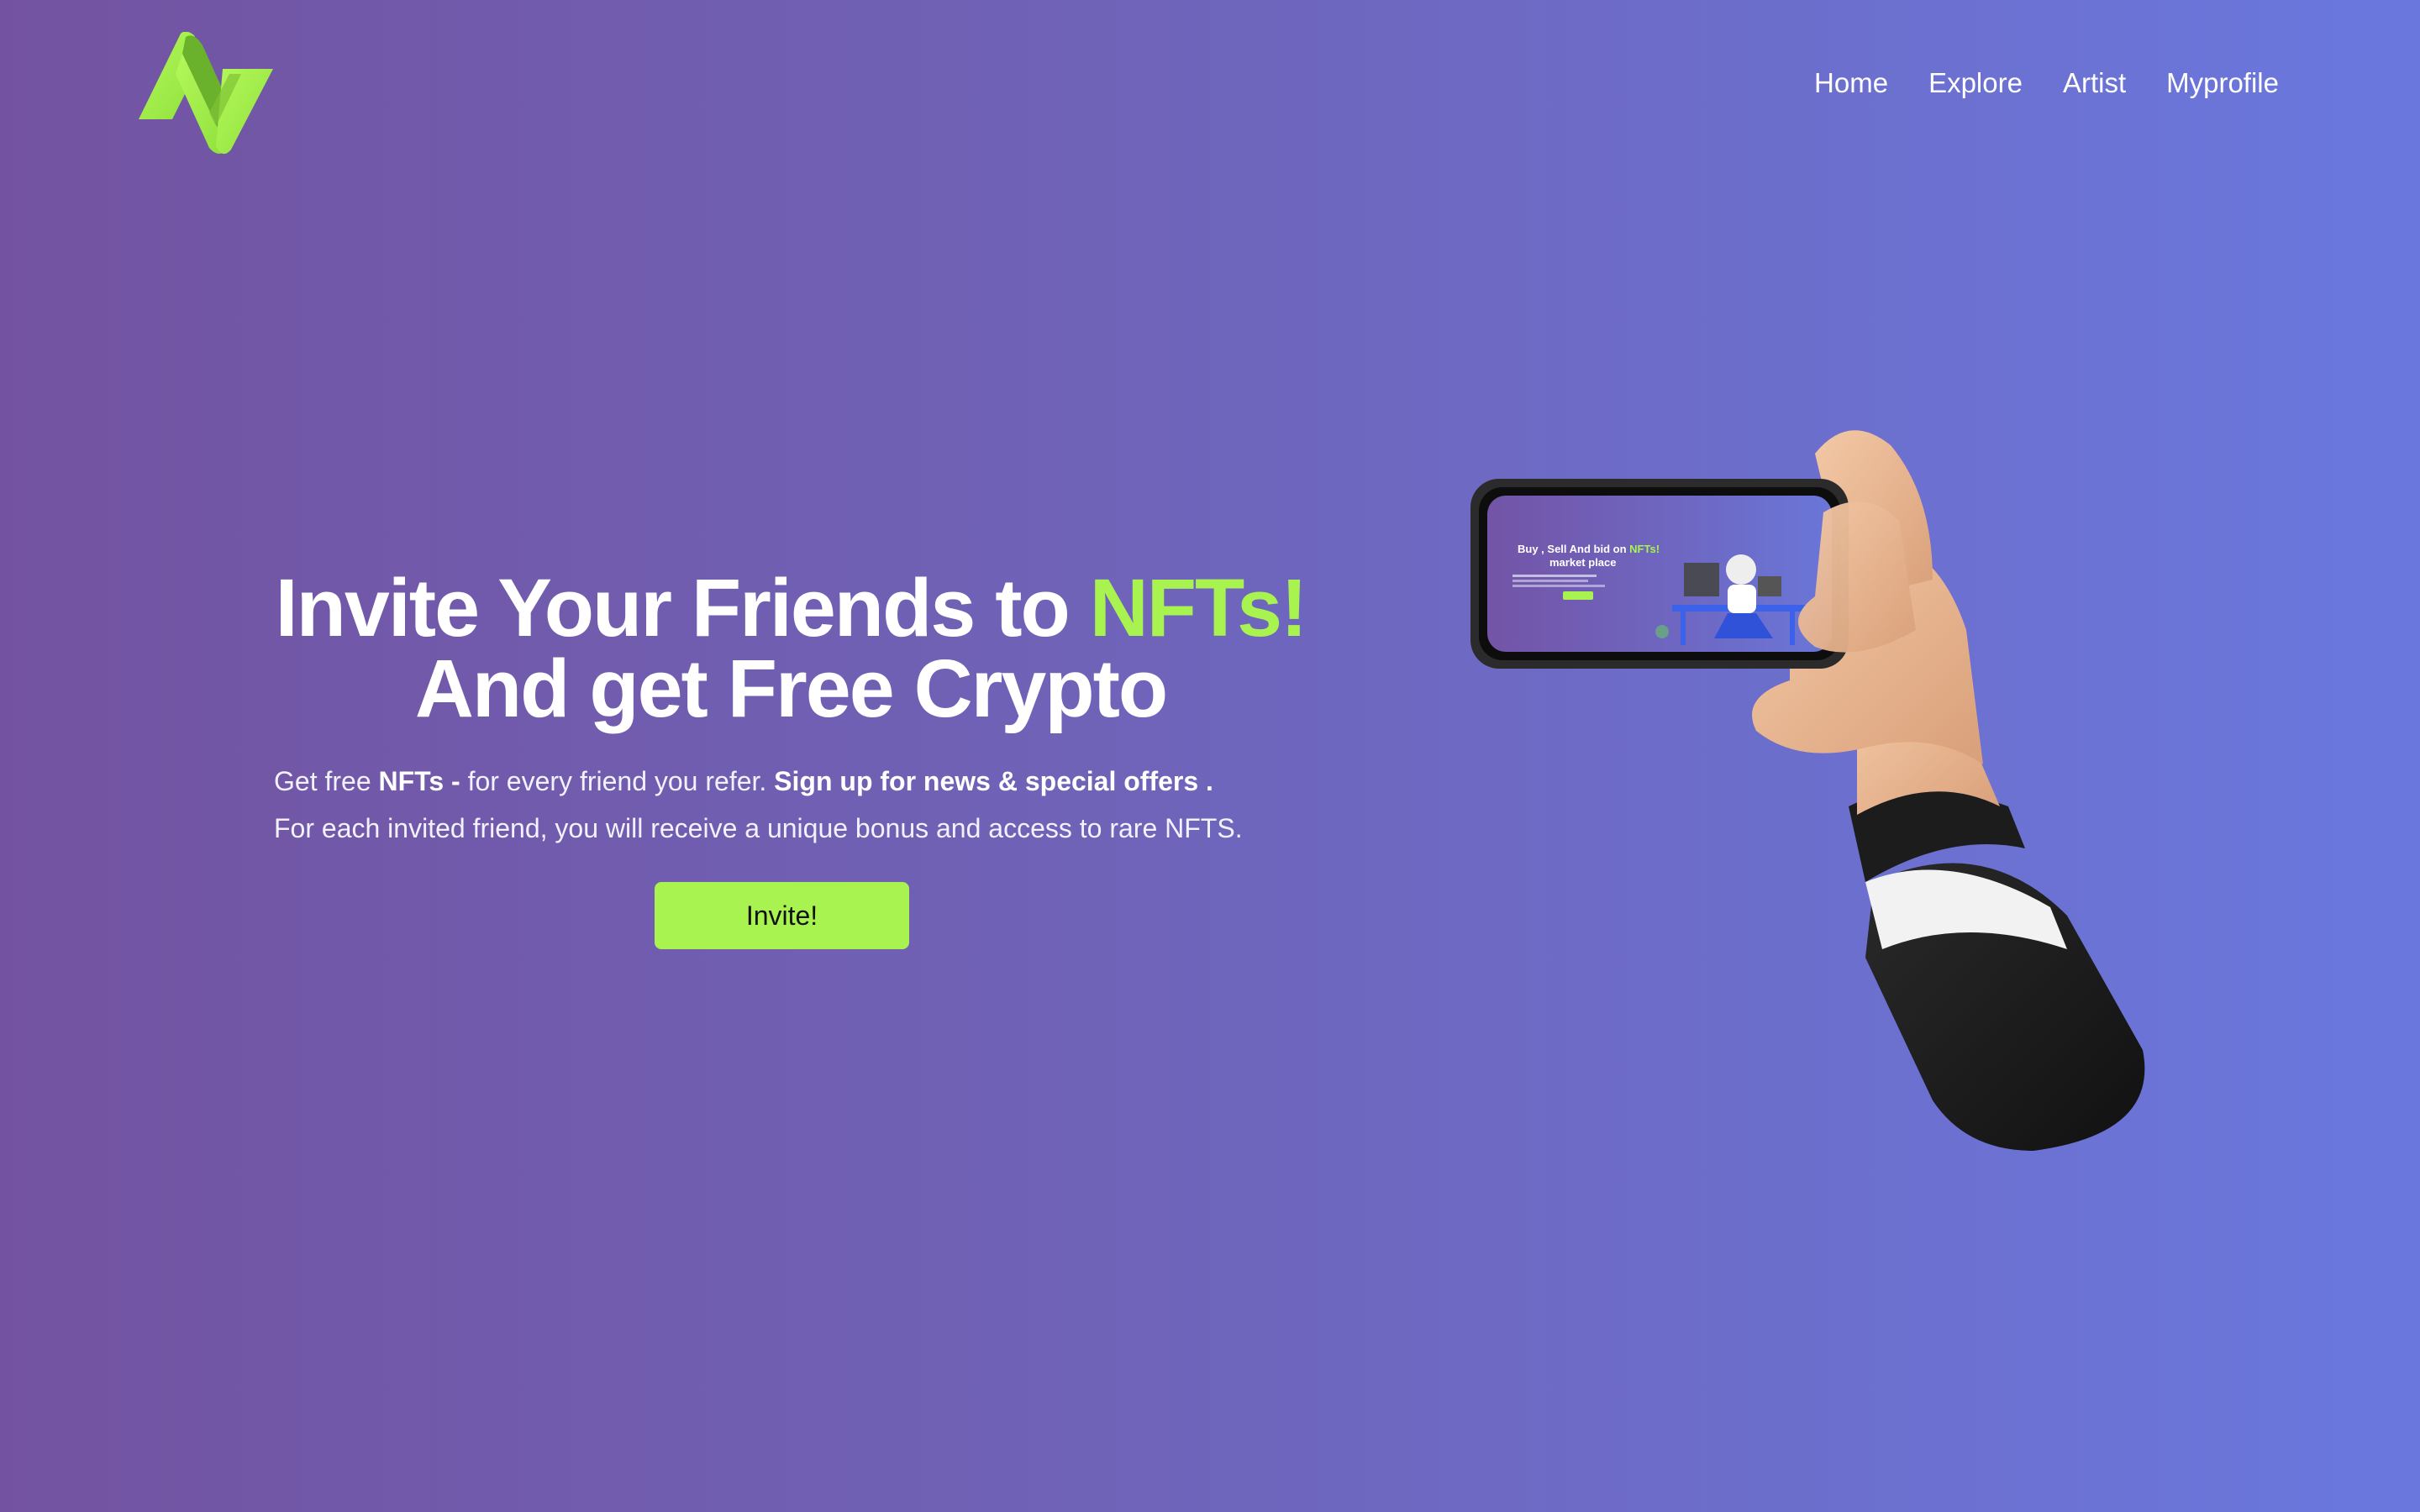  I want to click on nav-home: Home, so click(1851, 83).